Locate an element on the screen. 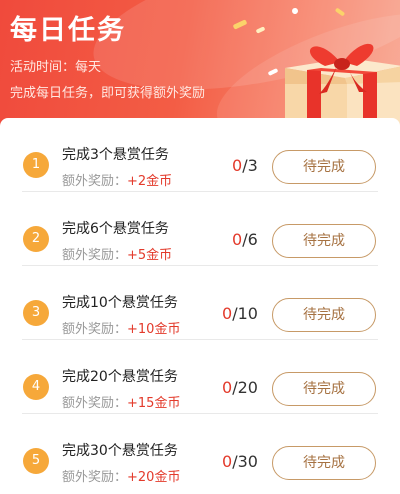 This screenshot has width=400, height=494. task-progress: 0/3 is located at coordinates (245, 165).